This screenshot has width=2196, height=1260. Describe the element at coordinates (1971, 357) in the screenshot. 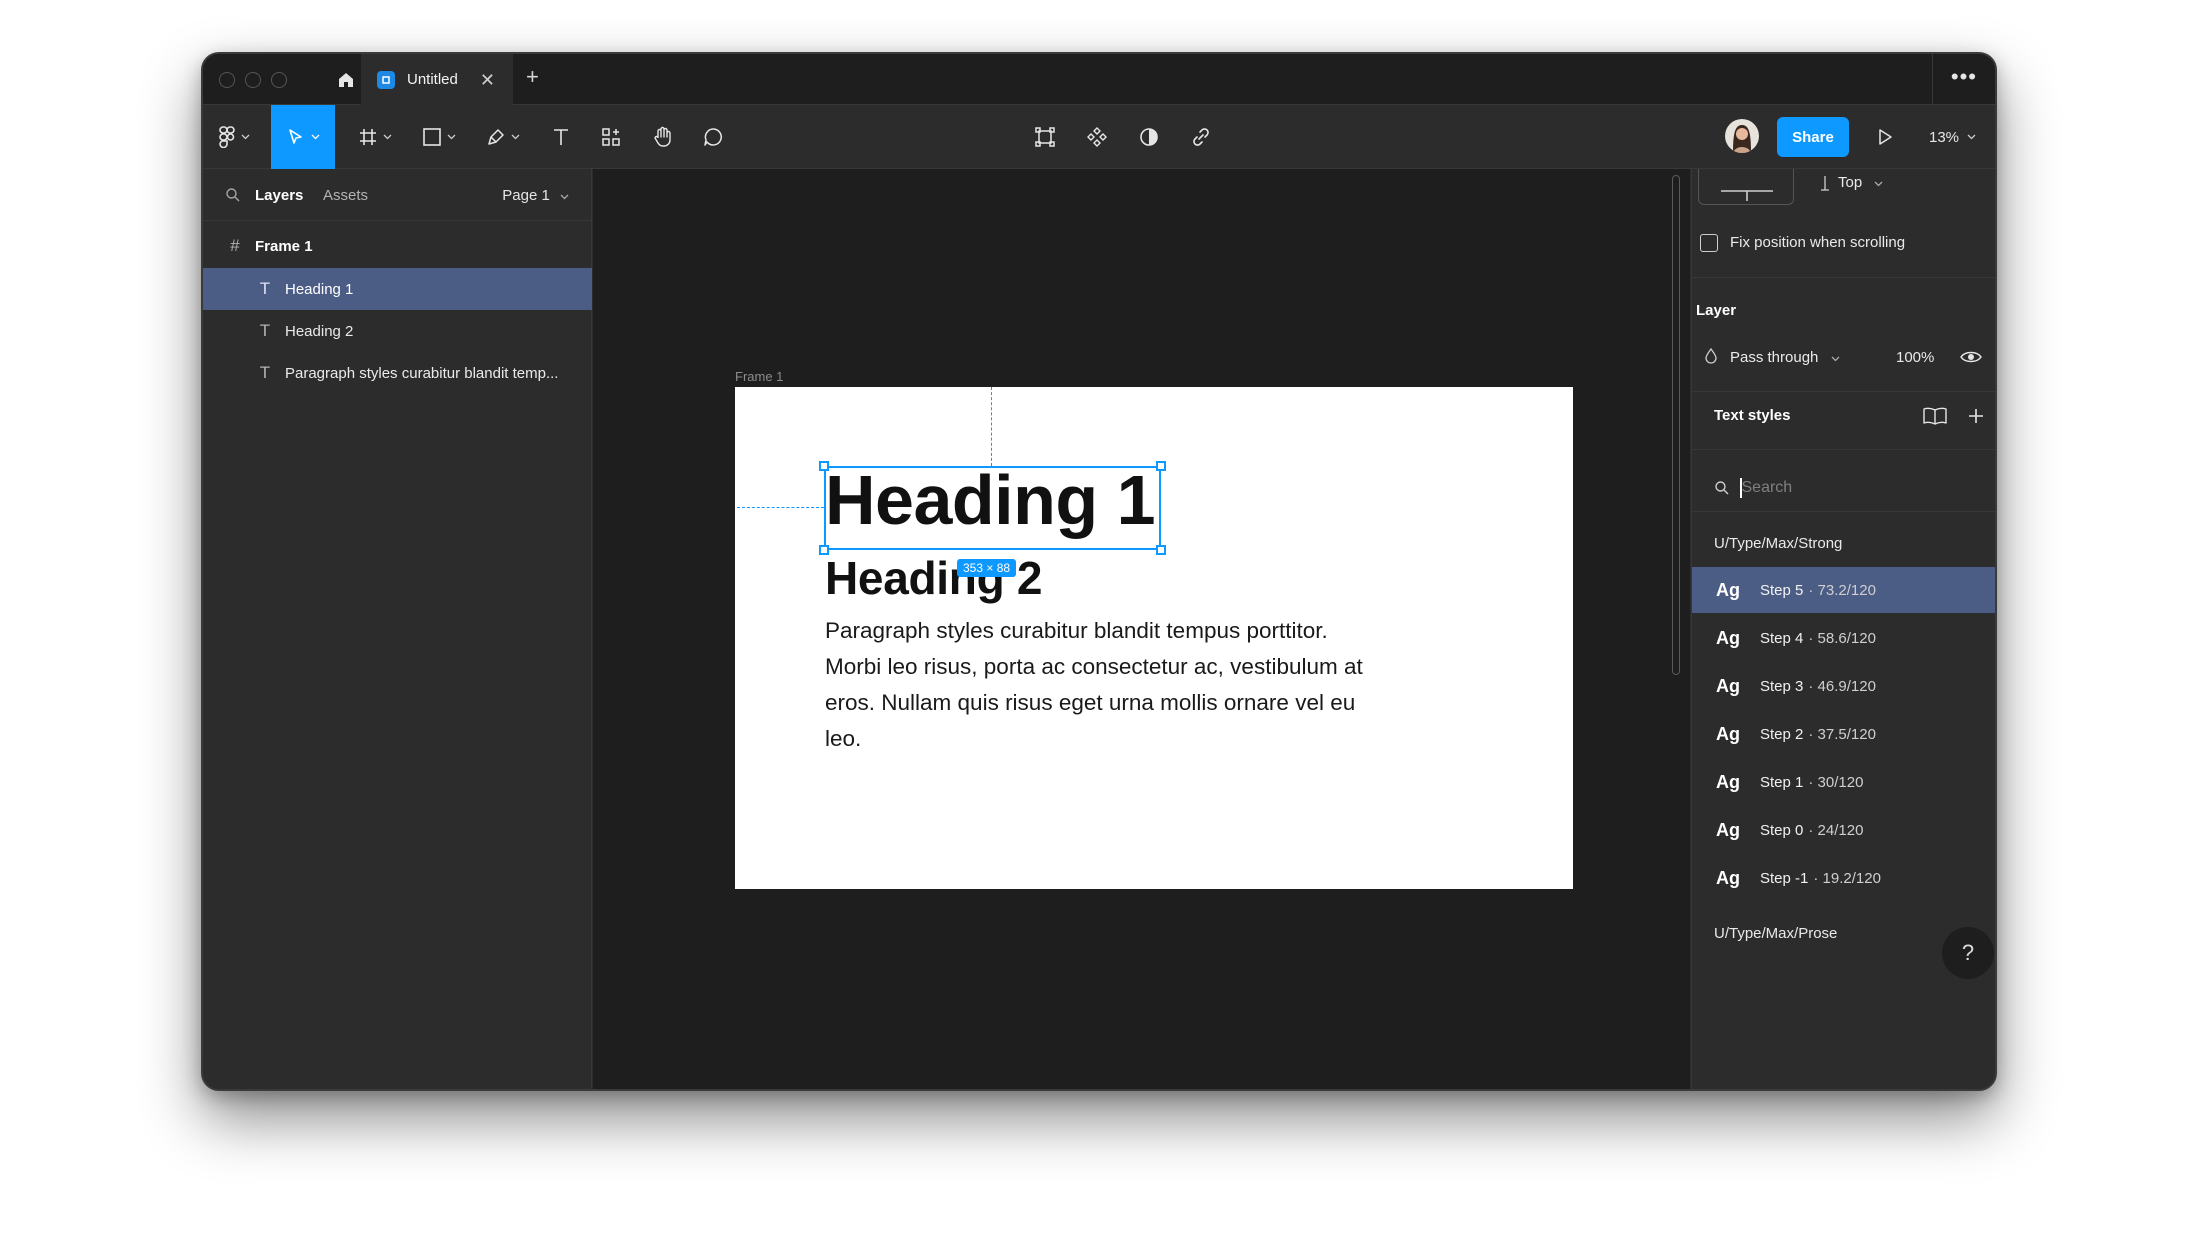

I see `eye-icon` at that location.